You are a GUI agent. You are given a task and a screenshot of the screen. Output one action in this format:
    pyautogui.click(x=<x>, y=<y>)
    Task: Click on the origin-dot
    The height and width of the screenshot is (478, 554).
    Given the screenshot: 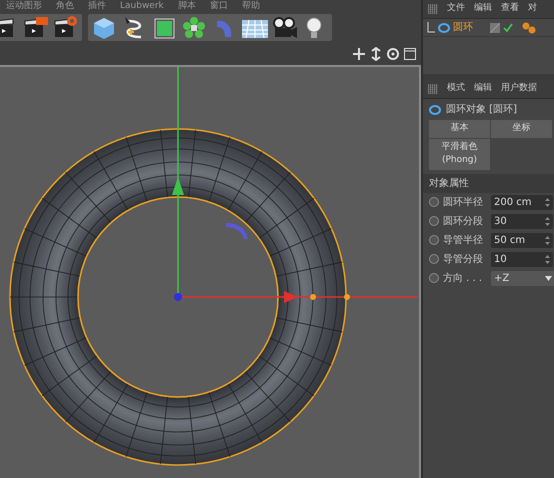 What is the action you would take?
    pyautogui.click(x=178, y=297)
    